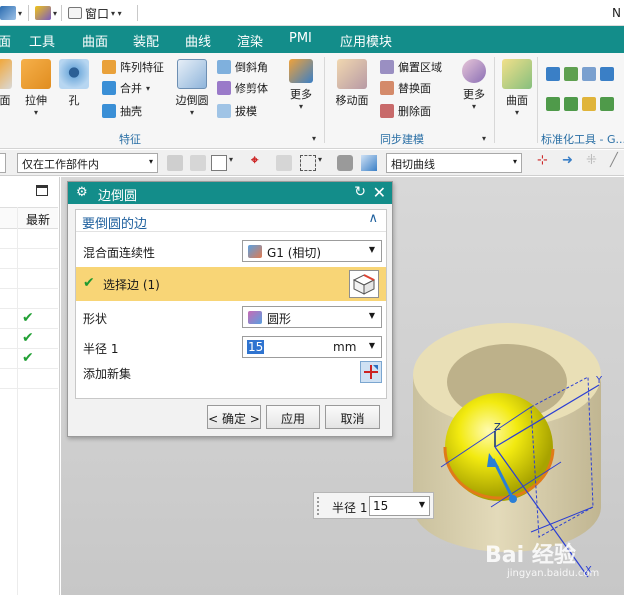  What do you see at coordinates (594, 161) in the screenshot?
I see `chain-icon: ⁜` at bounding box center [594, 161].